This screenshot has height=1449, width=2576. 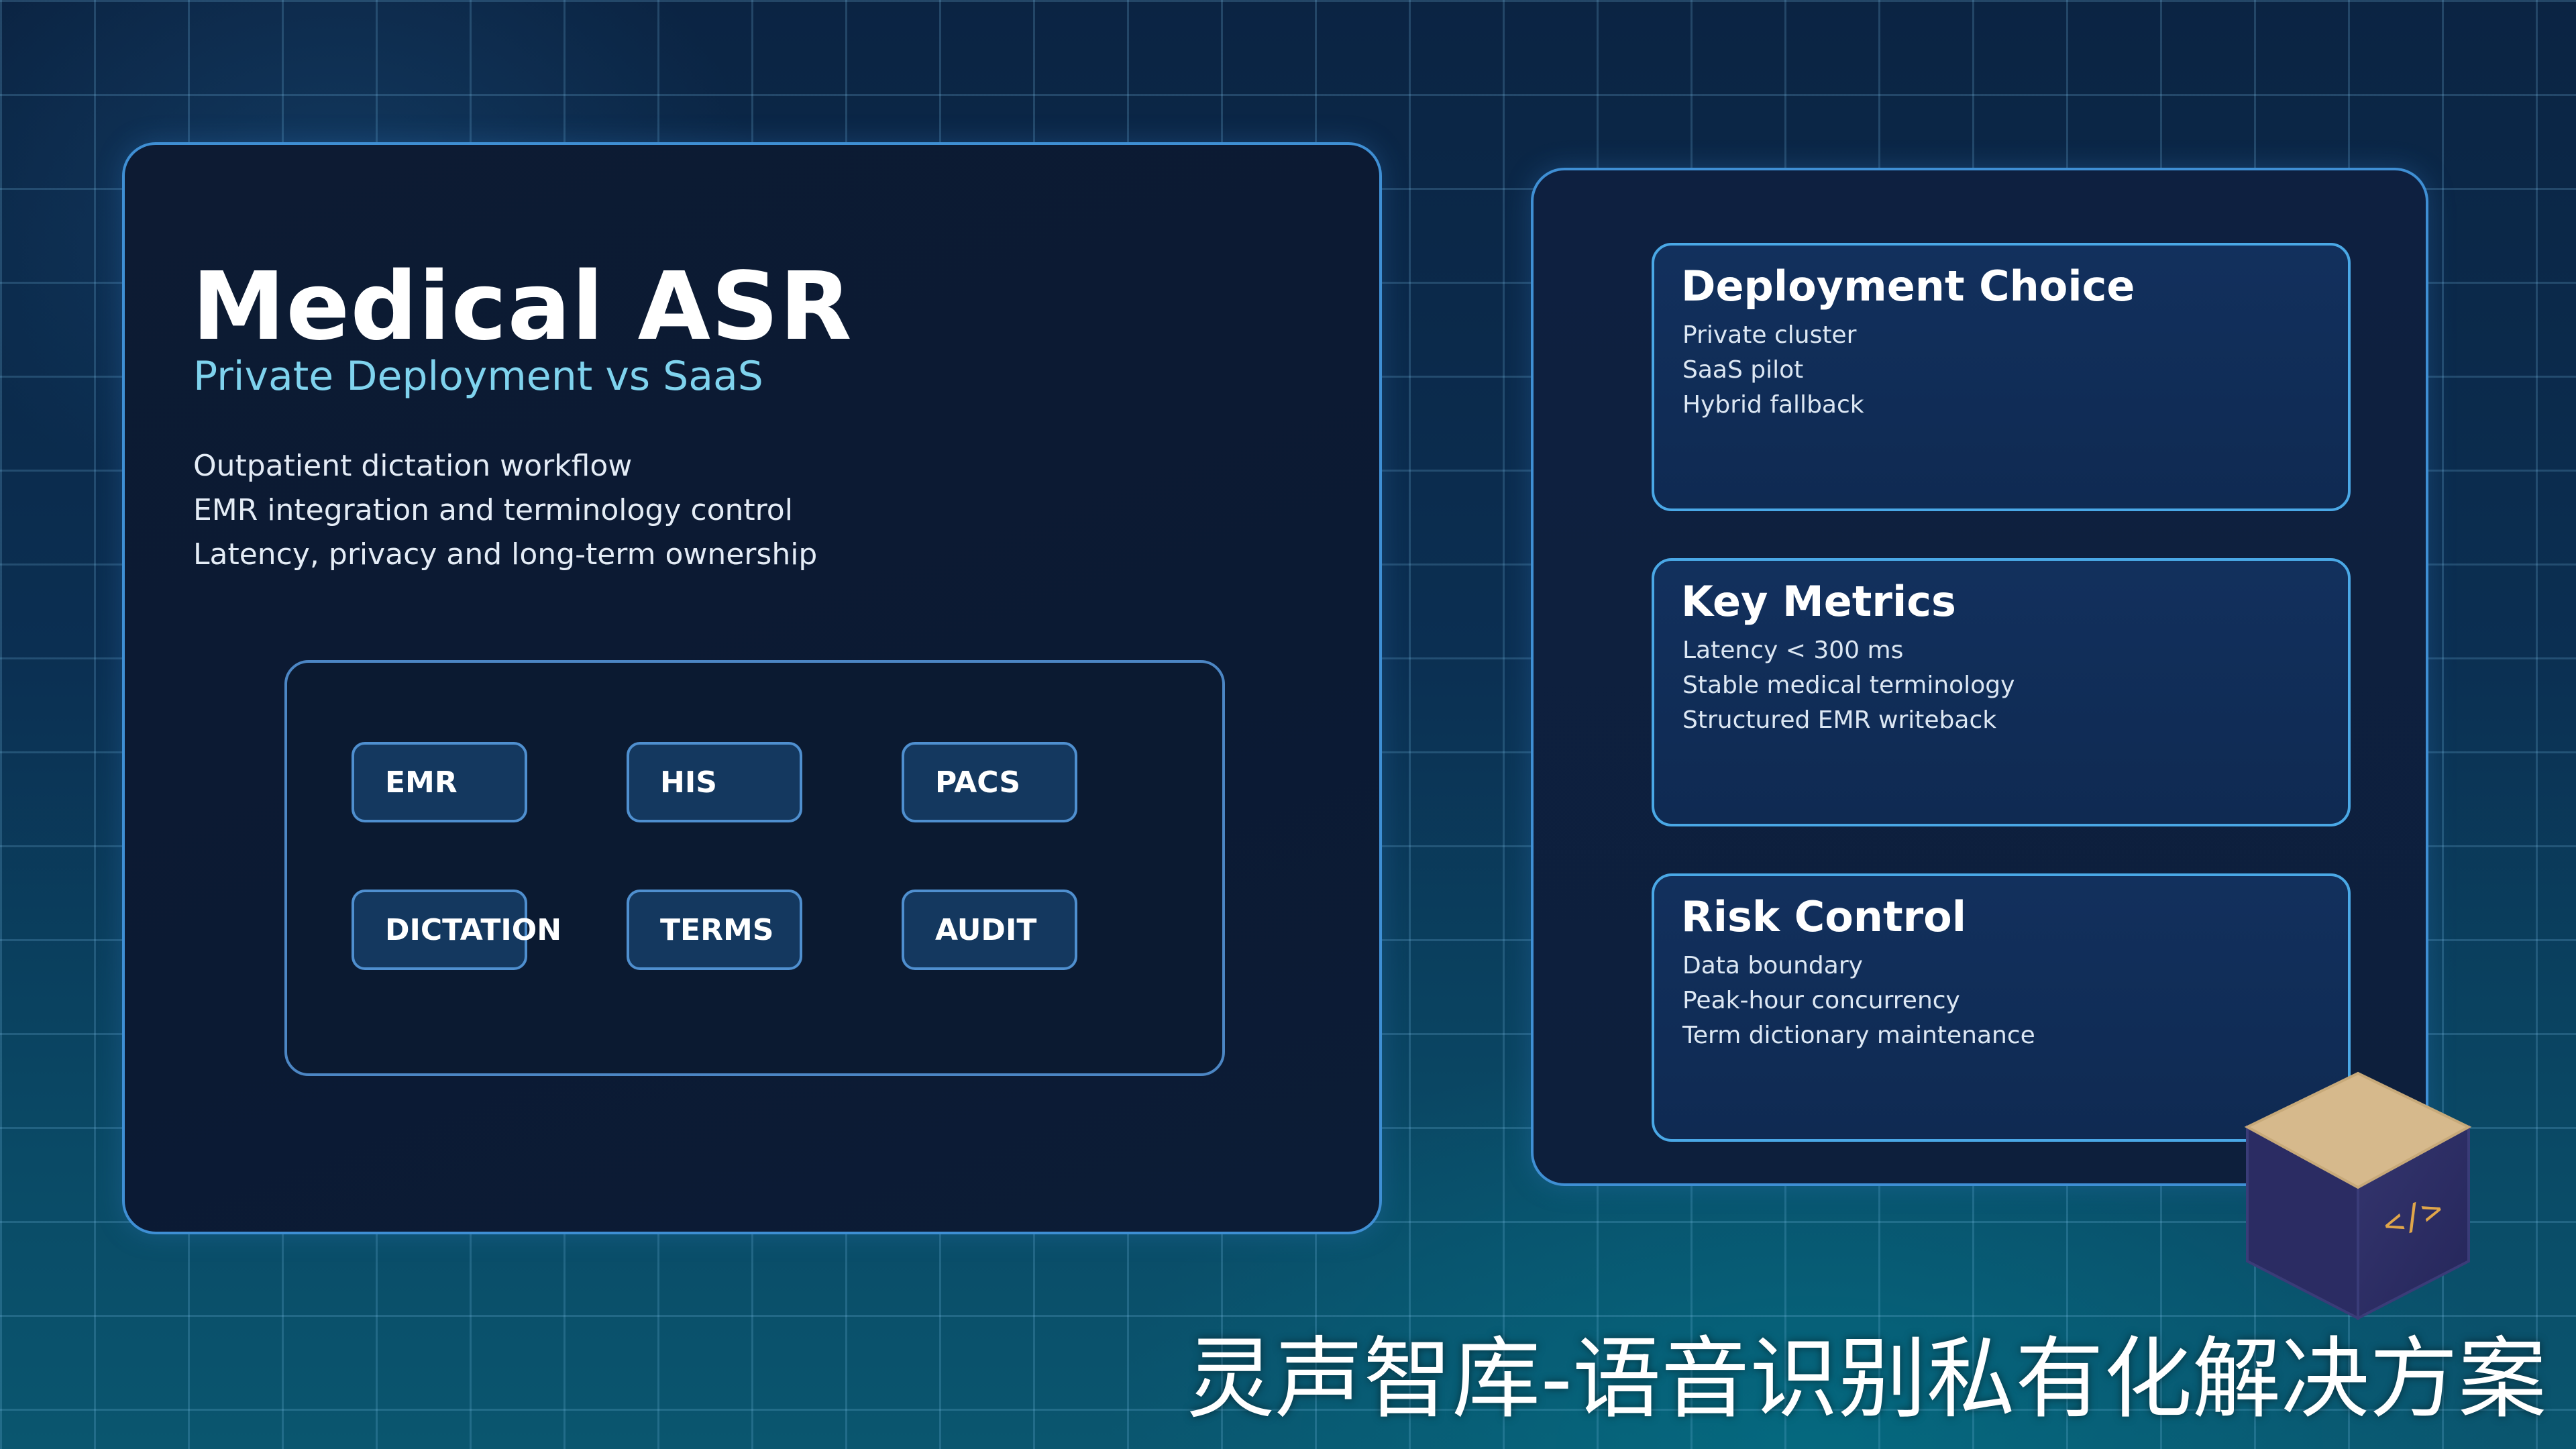 What do you see at coordinates (439, 782) in the screenshot?
I see `tag-emr: EMR` at bounding box center [439, 782].